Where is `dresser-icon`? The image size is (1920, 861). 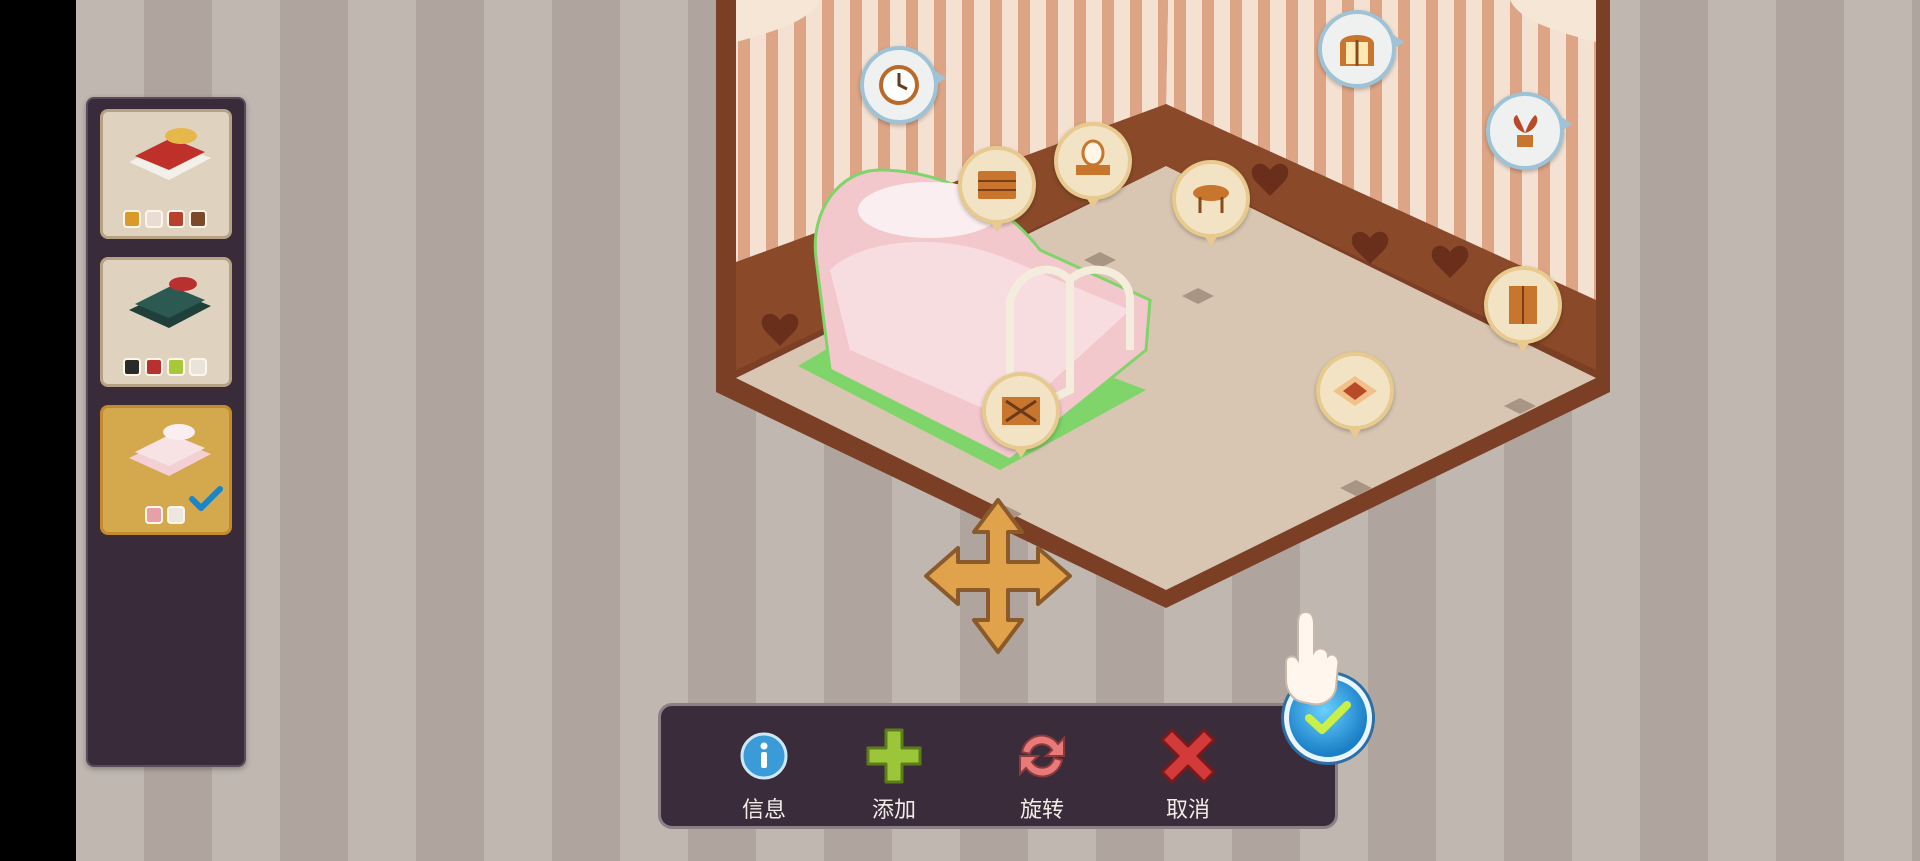
dresser-icon is located at coordinates (997, 189).